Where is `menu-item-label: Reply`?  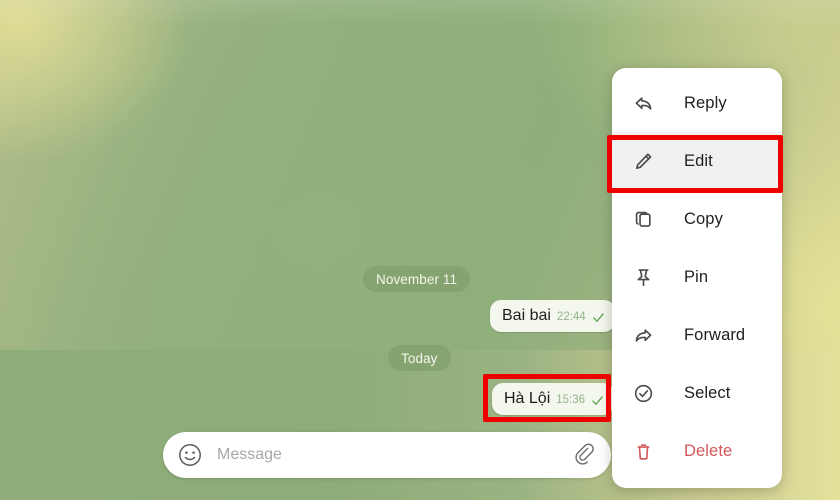
menu-item-label: Reply is located at coordinates (705, 102).